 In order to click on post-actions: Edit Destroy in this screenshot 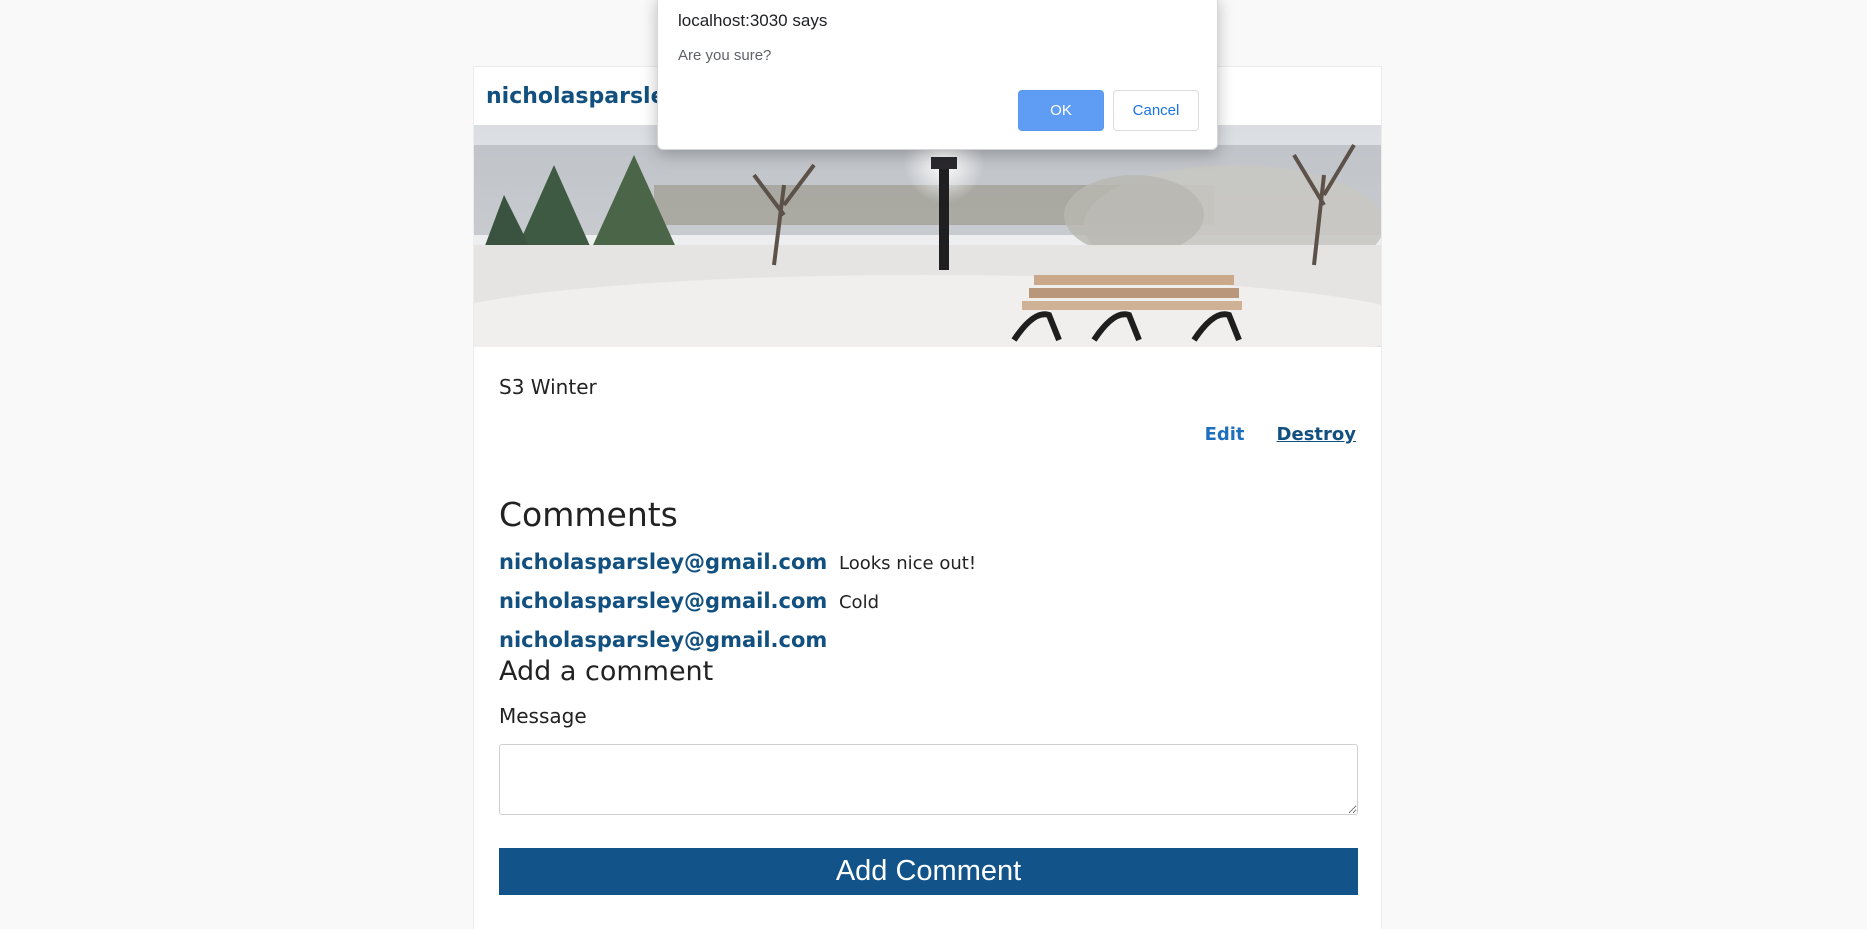, I will do `click(927, 434)`.